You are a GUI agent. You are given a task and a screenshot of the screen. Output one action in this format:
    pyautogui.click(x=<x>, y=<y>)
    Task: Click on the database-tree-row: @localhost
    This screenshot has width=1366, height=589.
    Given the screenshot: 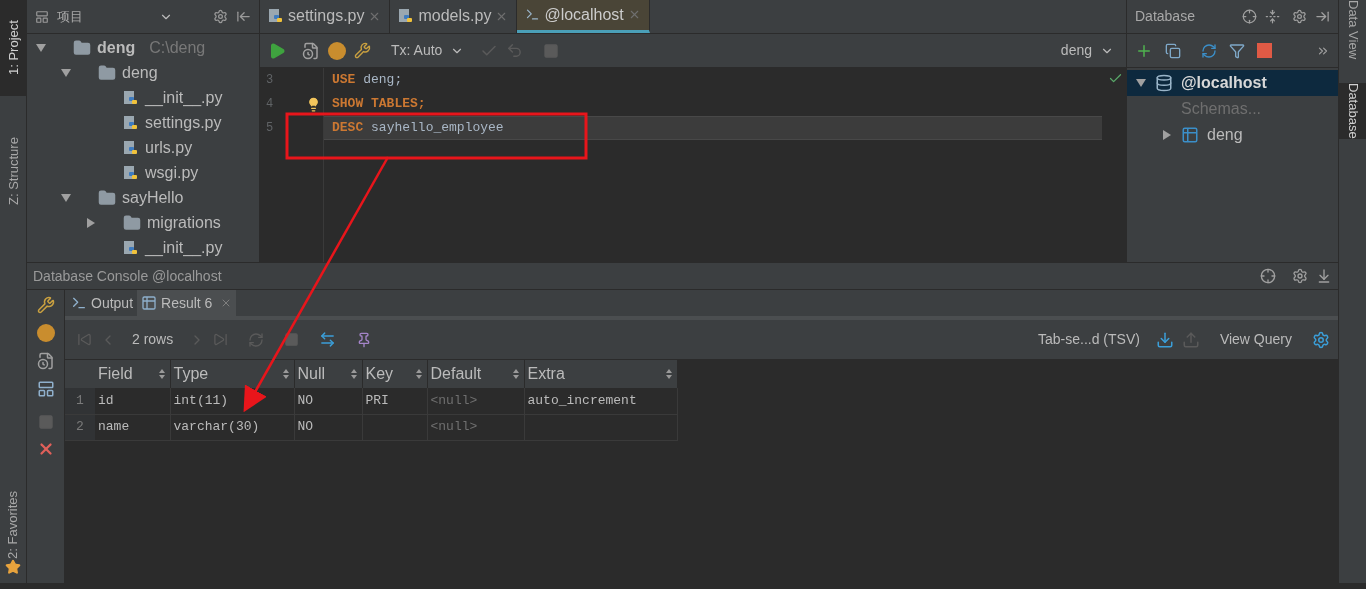 What is the action you would take?
    pyautogui.click(x=1232, y=83)
    